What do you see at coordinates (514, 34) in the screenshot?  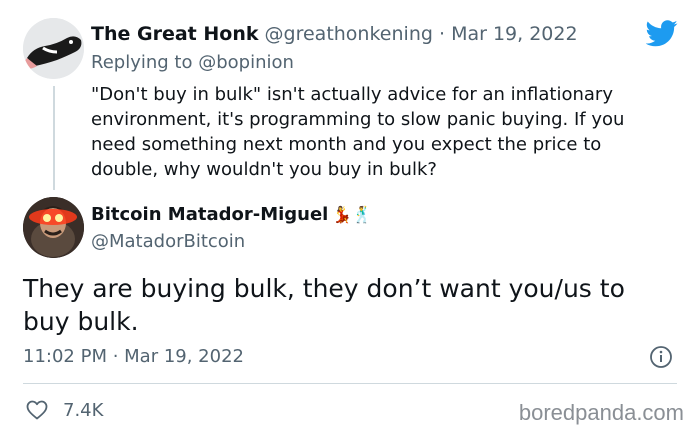 I see `parent-date: Mar 19, 2022` at bounding box center [514, 34].